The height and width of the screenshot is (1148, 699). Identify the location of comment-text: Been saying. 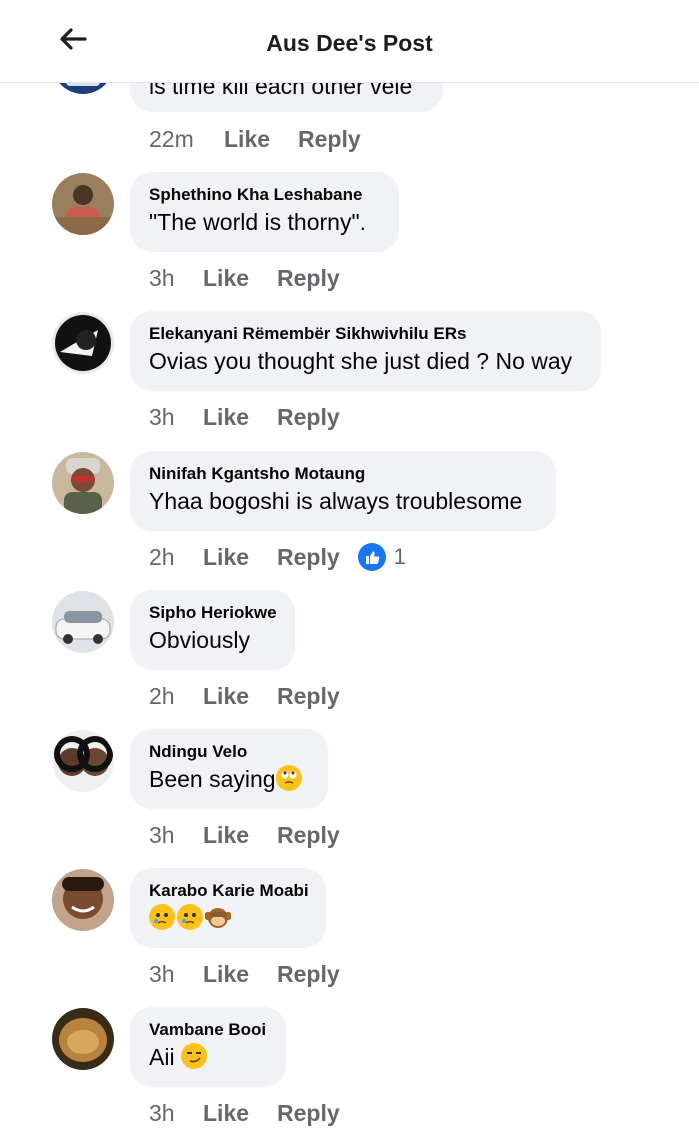
(228, 779).